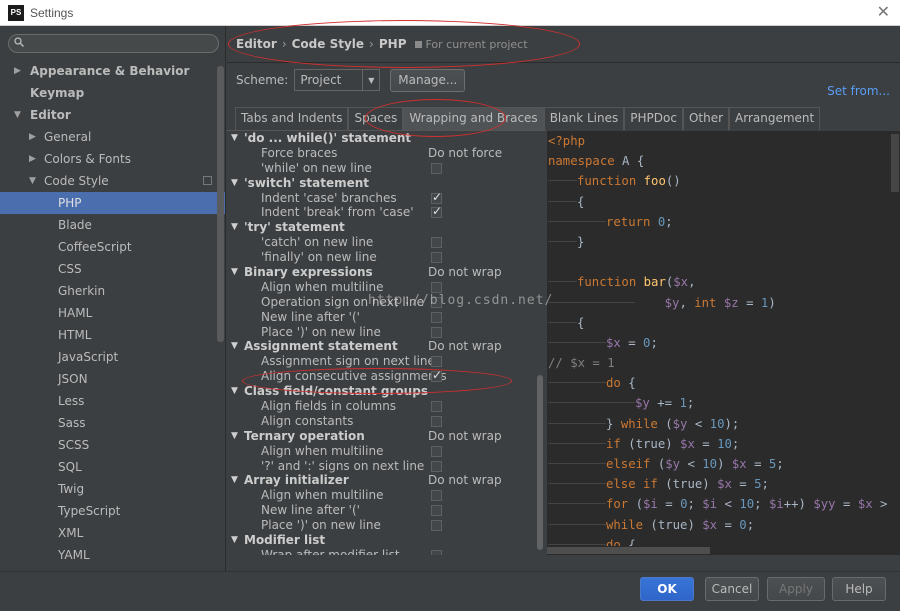  Describe the element at coordinates (386, 272) in the screenshot. I see `settings-group-header: ▼ Binary expressions Do not wrap` at that location.